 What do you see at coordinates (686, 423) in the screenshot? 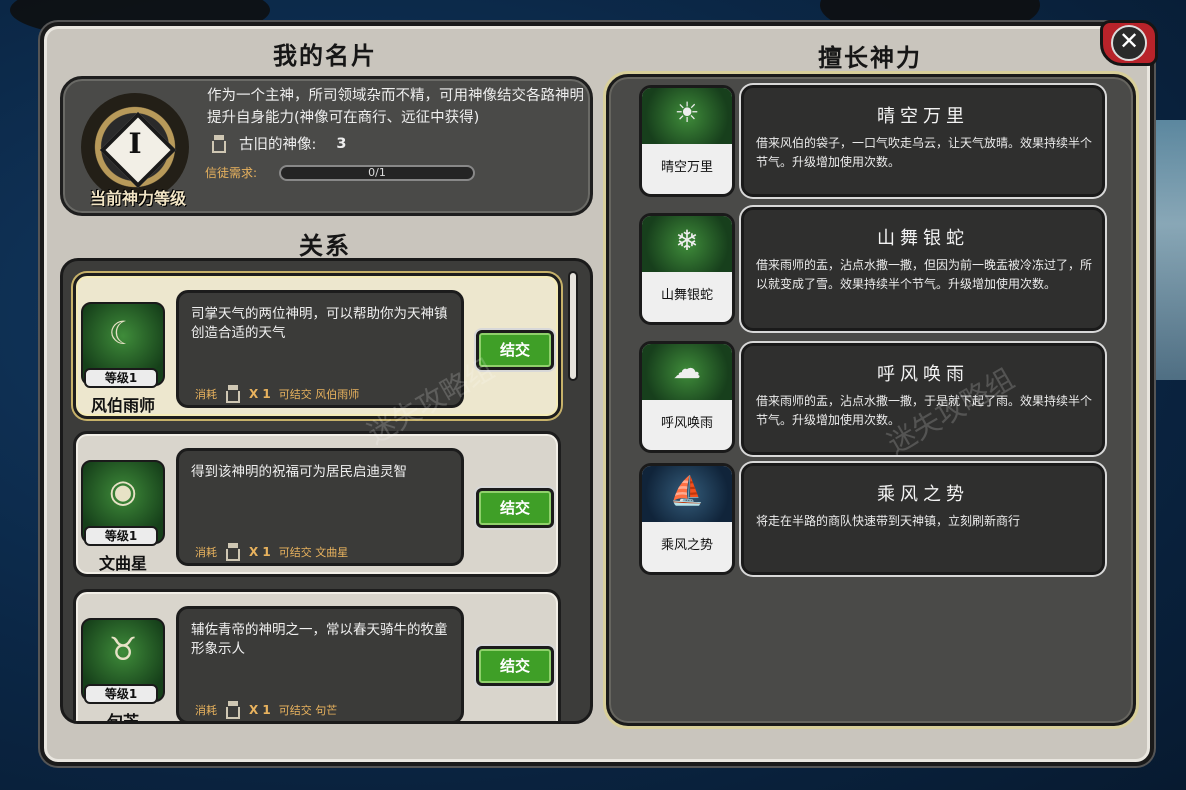
I see `power-card-name: 呼风唤雨` at bounding box center [686, 423].